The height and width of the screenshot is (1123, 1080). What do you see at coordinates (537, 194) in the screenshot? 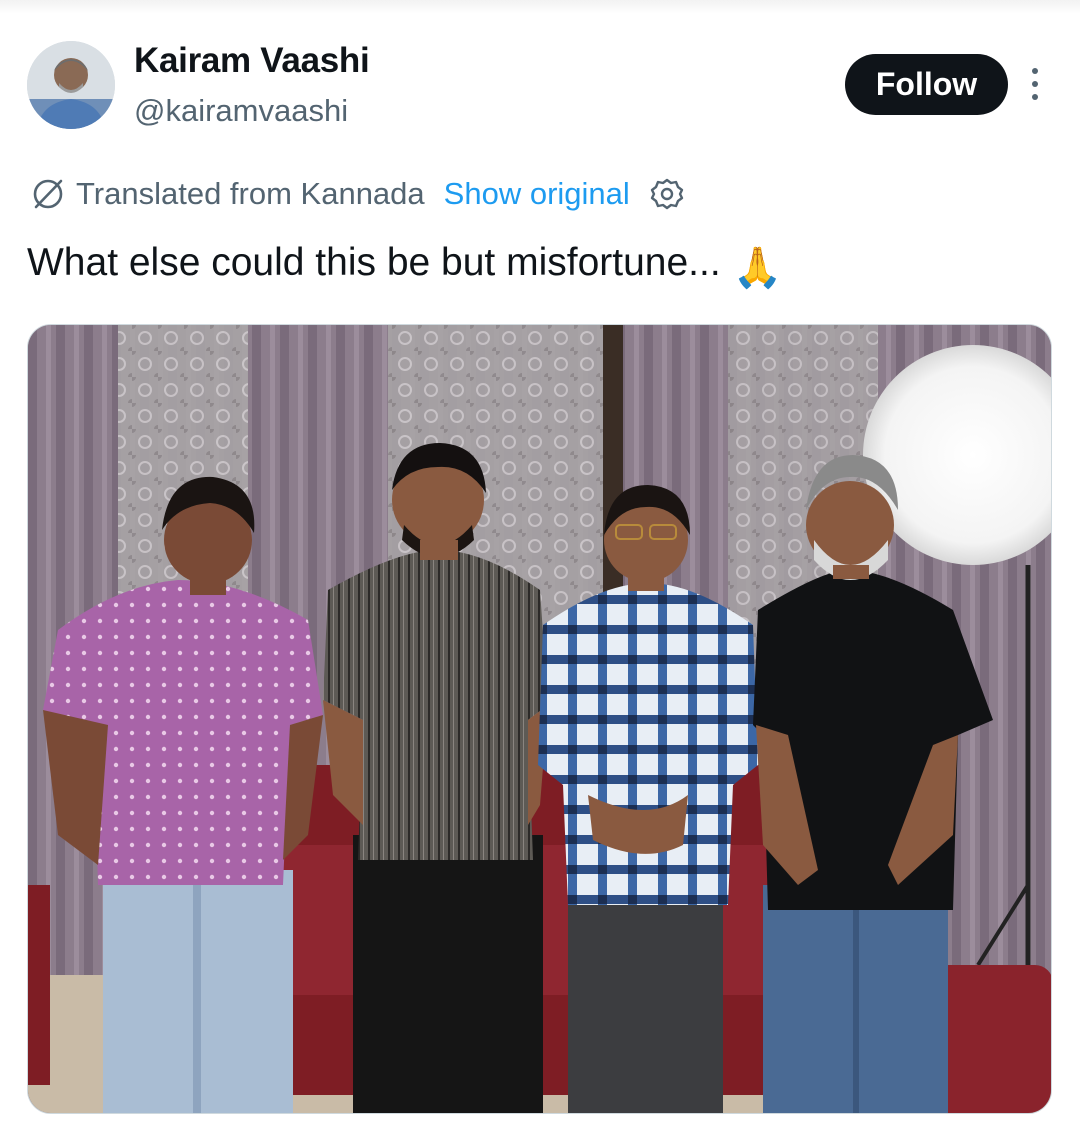
I see `show-original-link: Show original` at bounding box center [537, 194].